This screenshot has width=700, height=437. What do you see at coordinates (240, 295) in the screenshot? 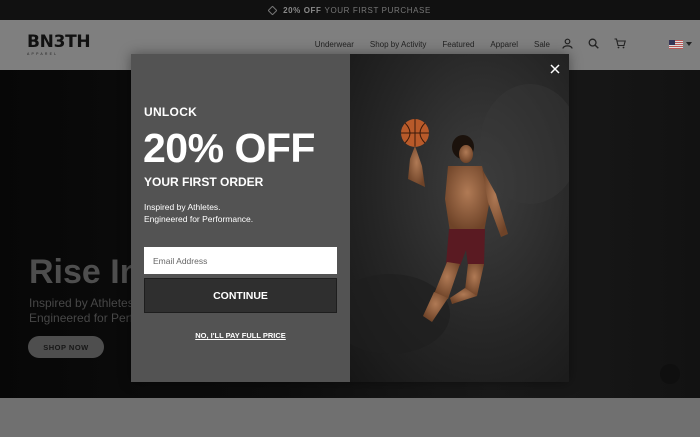
I see `continue-button: CONTINUE` at bounding box center [240, 295].